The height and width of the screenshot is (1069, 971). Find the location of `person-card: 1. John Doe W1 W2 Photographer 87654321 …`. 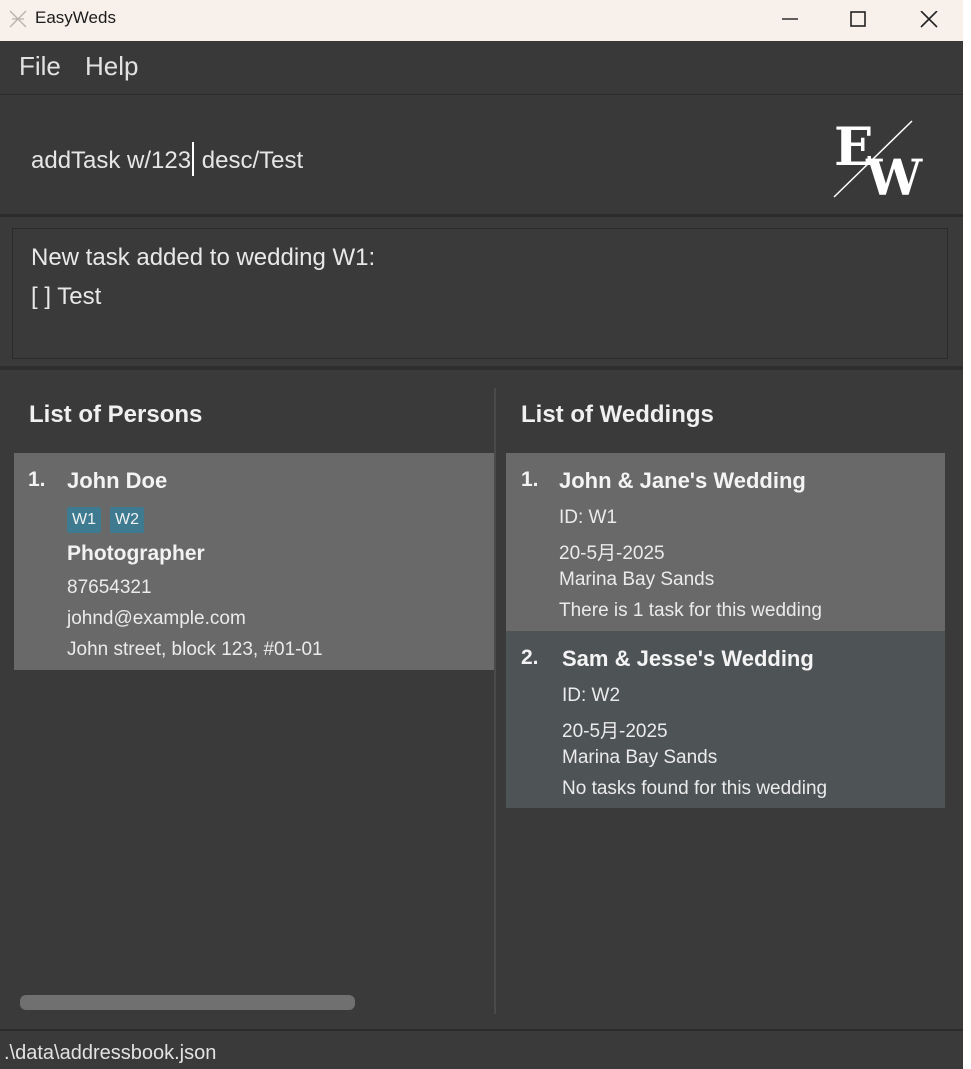

person-card: 1. John Doe W1 W2 Photographer 87654321 … is located at coordinates (254, 561).